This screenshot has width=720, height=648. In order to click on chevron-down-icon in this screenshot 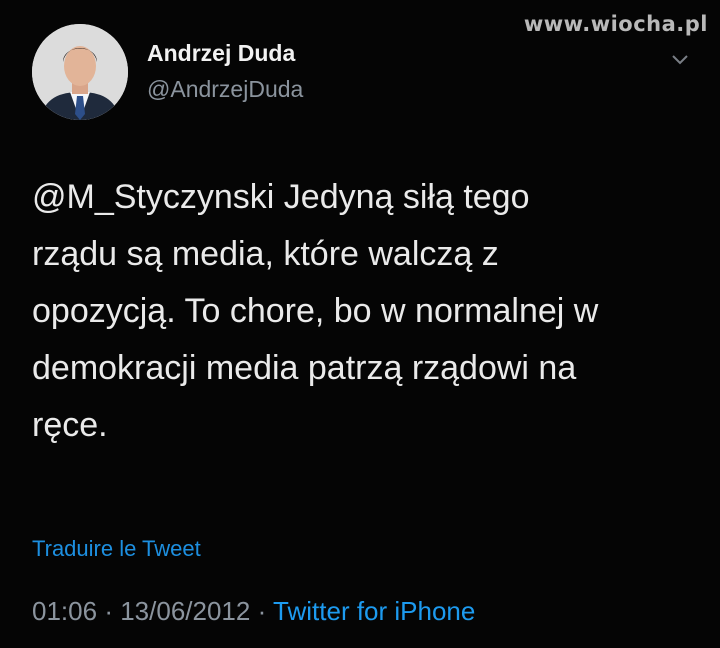, I will do `click(680, 60)`.